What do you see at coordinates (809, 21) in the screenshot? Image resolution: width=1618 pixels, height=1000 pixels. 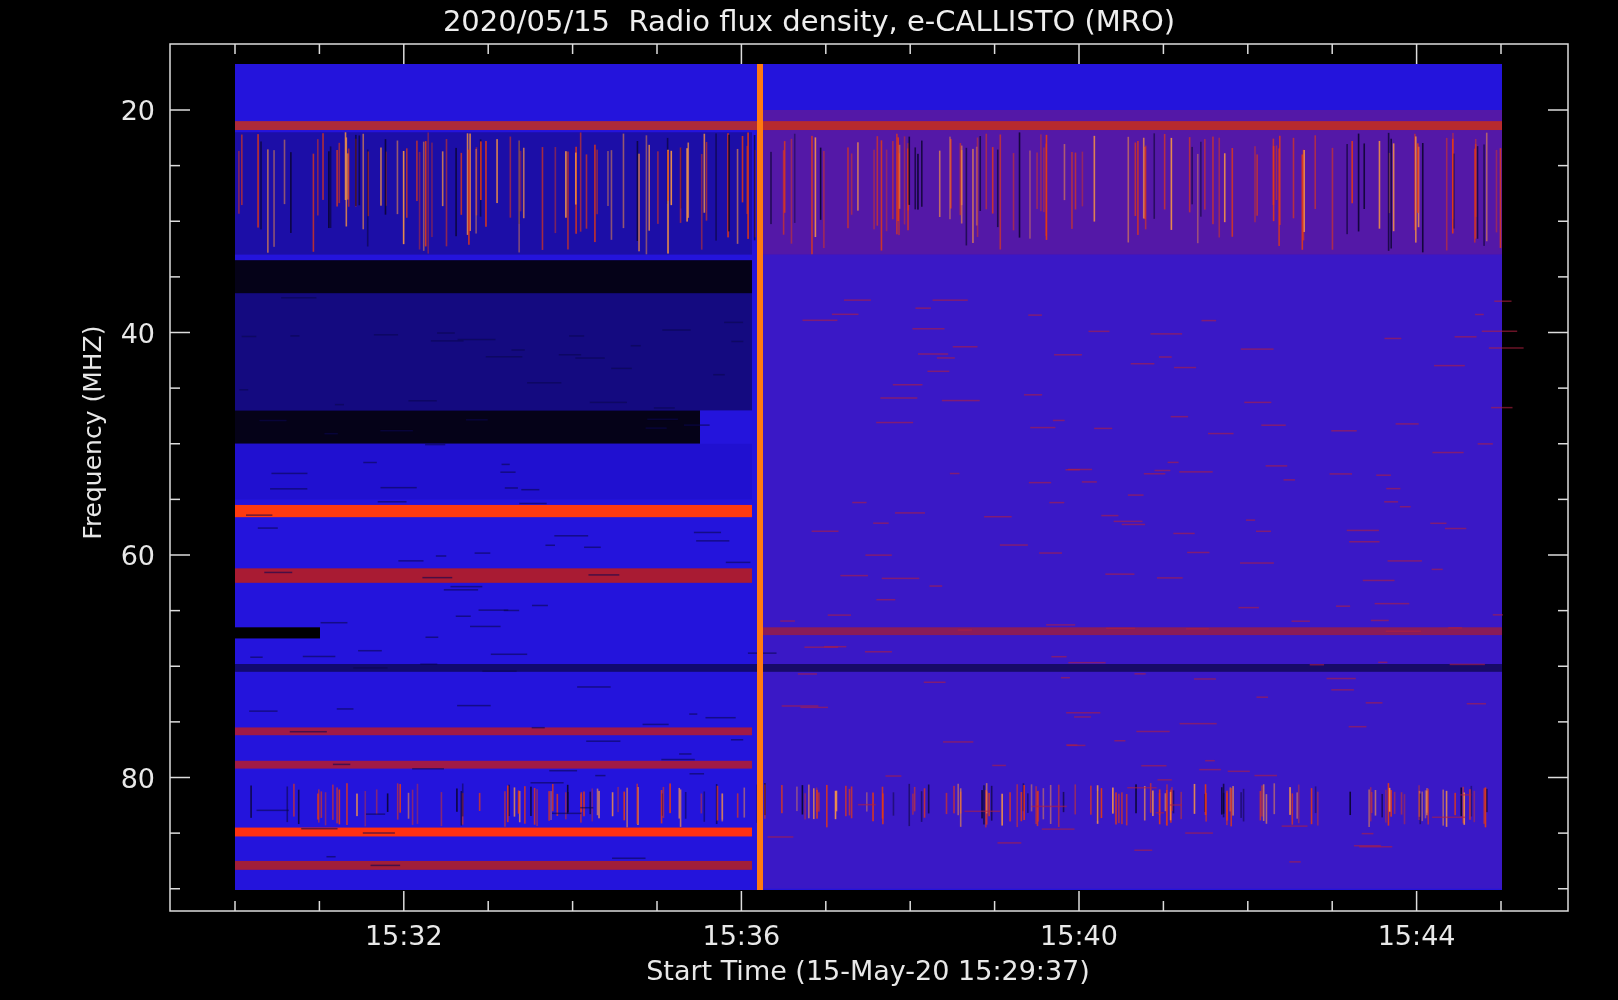 I see `chart-title: 2020/05/15 Radio flux density, e-CALLISTO (MRO)` at bounding box center [809, 21].